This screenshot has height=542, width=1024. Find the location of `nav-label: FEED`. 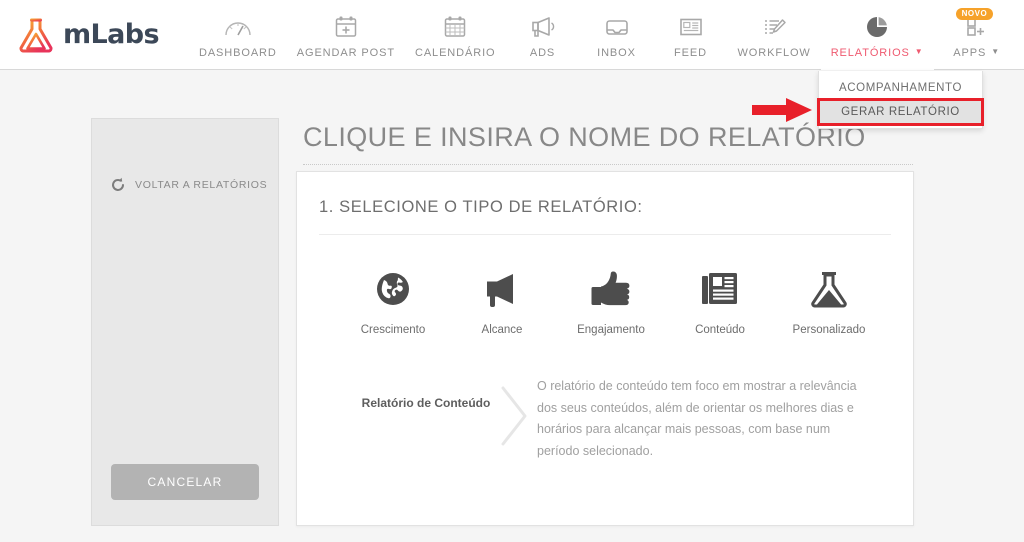

nav-label: FEED is located at coordinates (690, 52).